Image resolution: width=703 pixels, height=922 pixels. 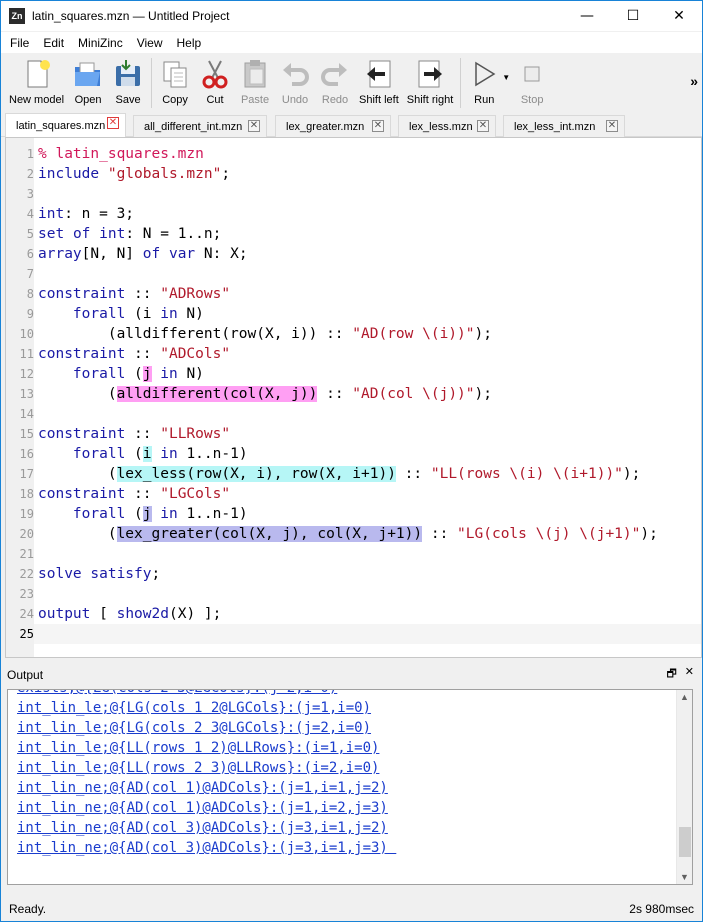 What do you see at coordinates (353, 194) in the screenshot?
I see `code-line: 3` at bounding box center [353, 194].